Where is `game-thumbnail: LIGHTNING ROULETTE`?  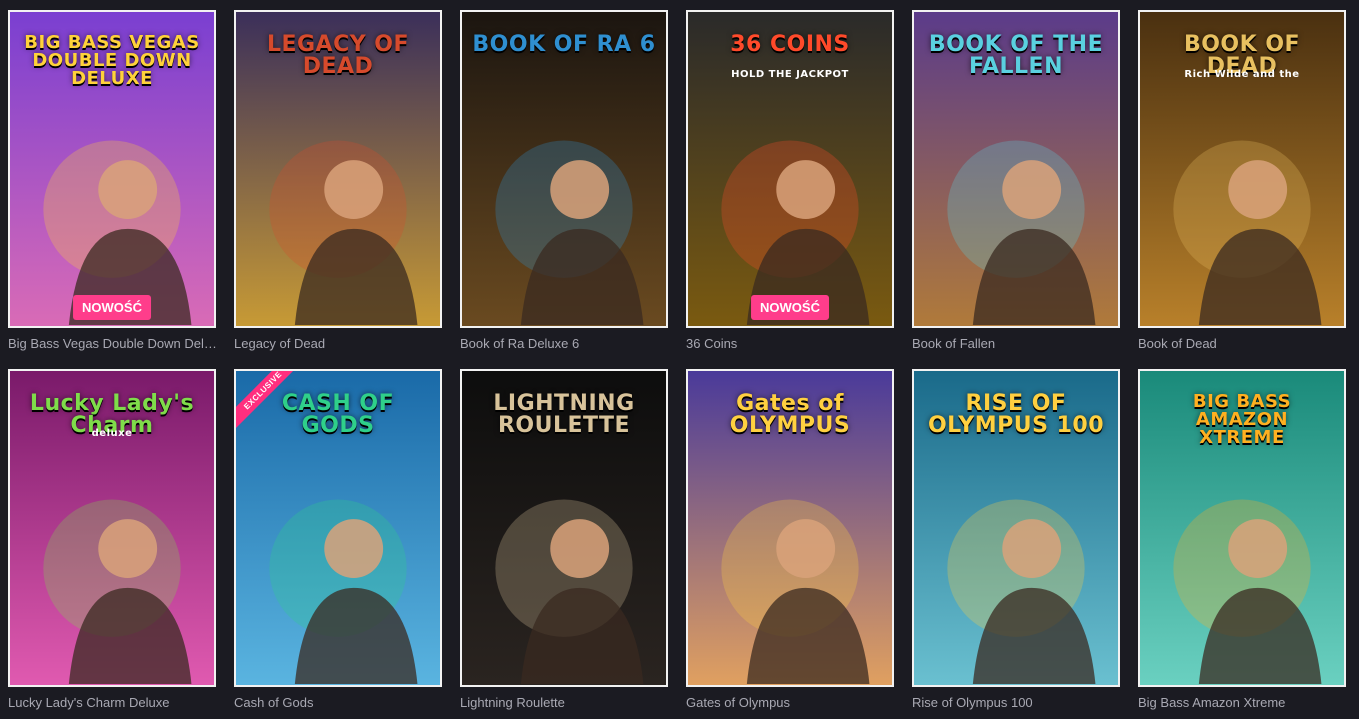
game-thumbnail: LIGHTNING ROULETTE is located at coordinates (564, 528).